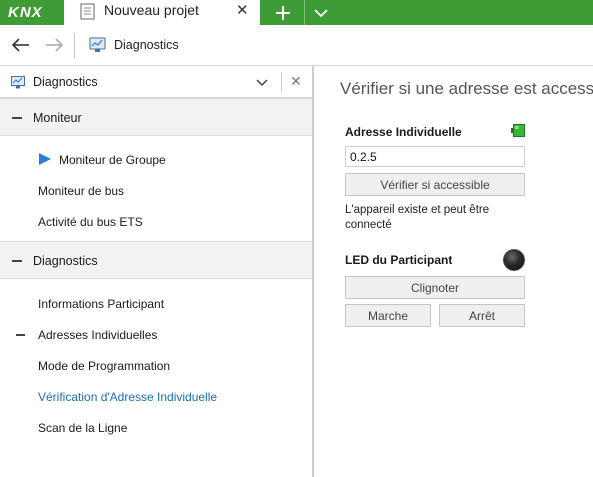 This screenshot has height=477, width=593. I want to click on panel-header-separator, so click(281, 82).